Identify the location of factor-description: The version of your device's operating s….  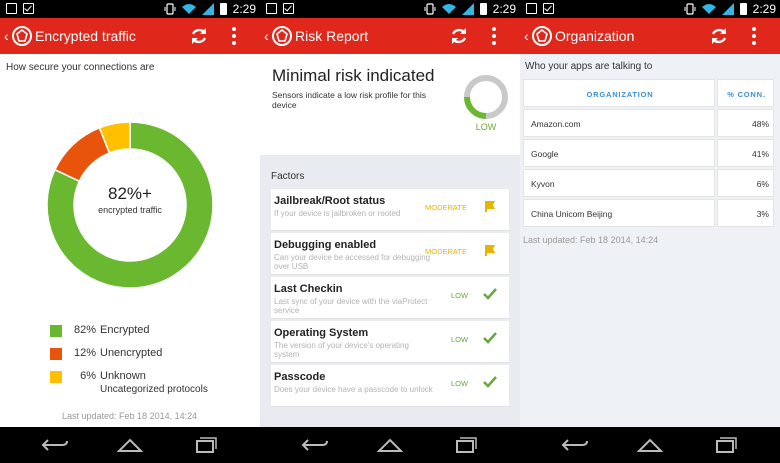
(341, 350).